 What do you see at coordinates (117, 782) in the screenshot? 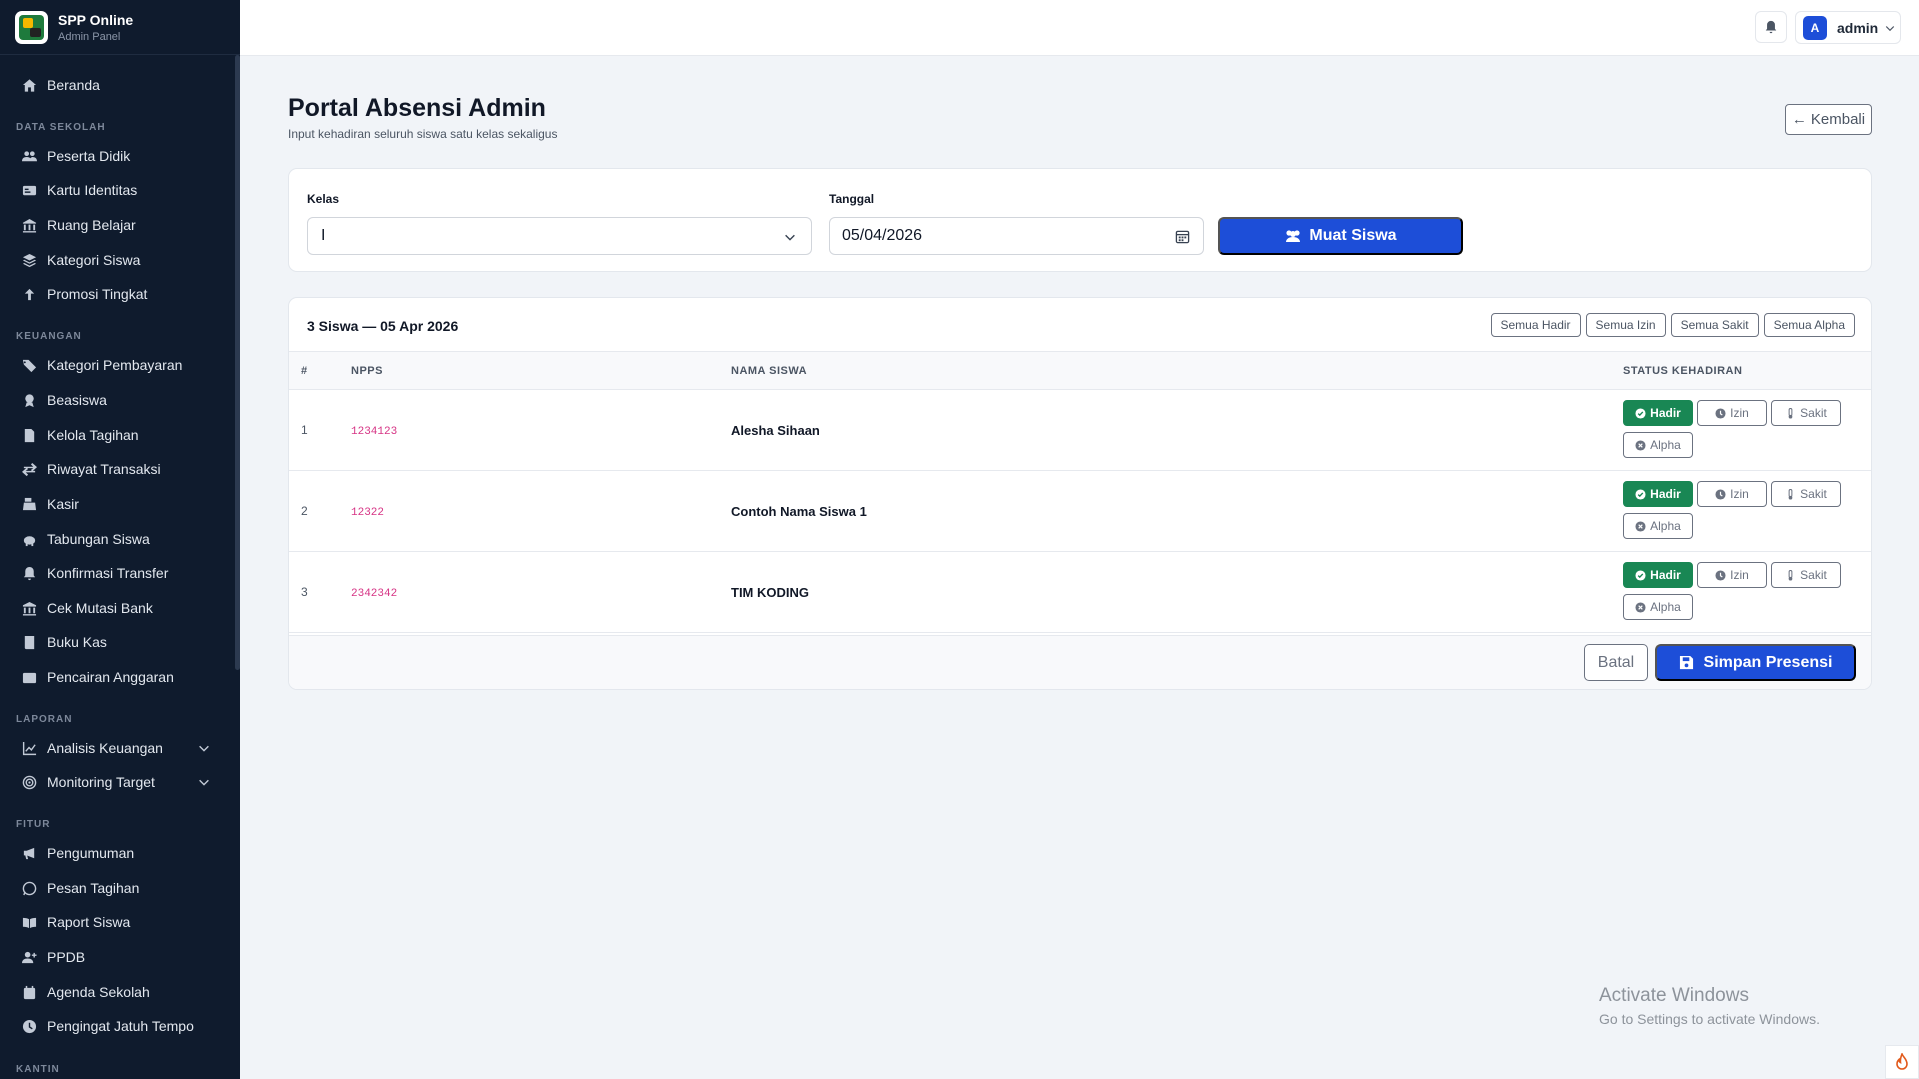
I see `sidebar-item-monitoring-target: Monitoring Target` at bounding box center [117, 782].